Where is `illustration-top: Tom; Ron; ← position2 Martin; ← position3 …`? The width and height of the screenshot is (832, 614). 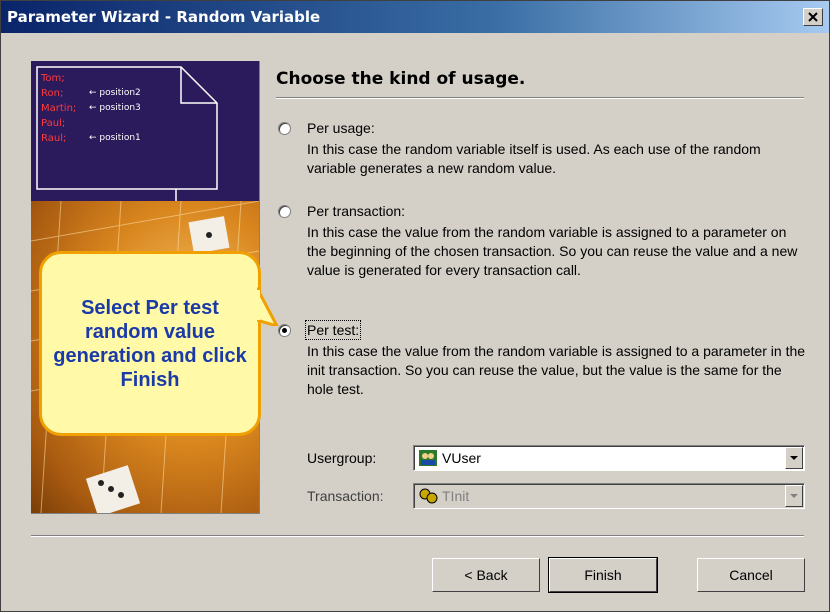 illustration-top: Tom; Ron; ← position2 Martin; ← position3 … is located at coordinates (145, 131).